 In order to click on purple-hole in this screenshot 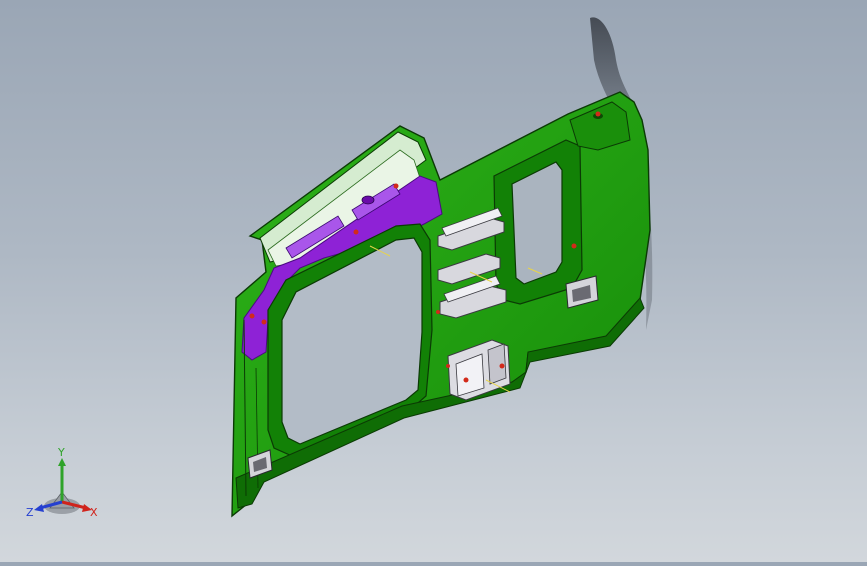, I will do `click(368, 200)`.